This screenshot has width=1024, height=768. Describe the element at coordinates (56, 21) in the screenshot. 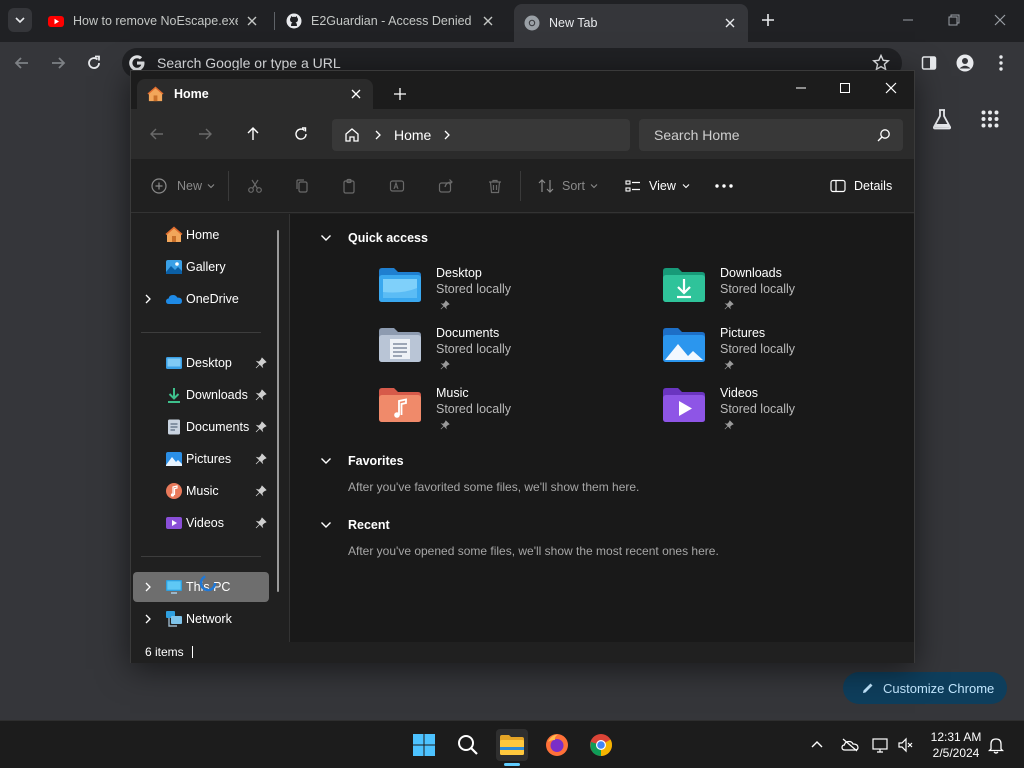

I see `youtube-icon` at that location.